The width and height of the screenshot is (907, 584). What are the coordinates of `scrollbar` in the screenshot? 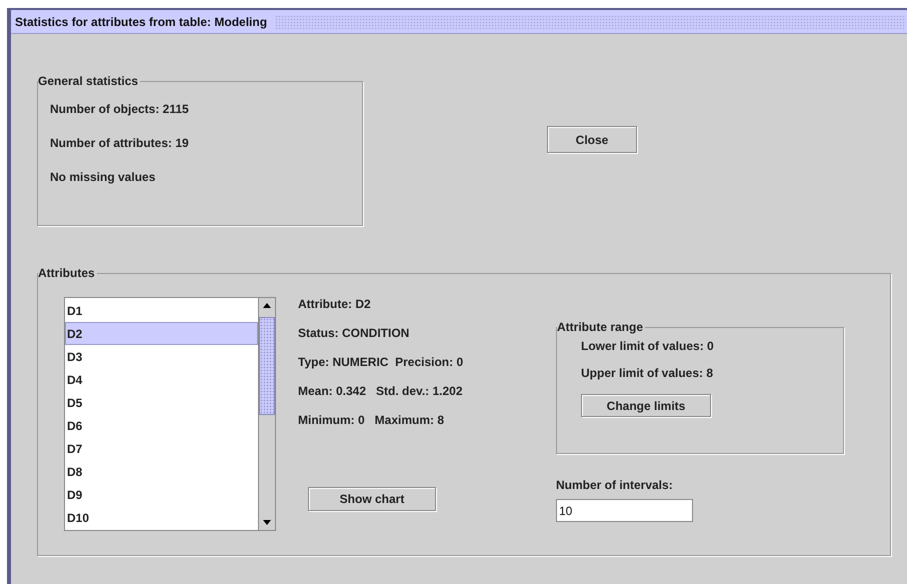 It's located at (266, 414).